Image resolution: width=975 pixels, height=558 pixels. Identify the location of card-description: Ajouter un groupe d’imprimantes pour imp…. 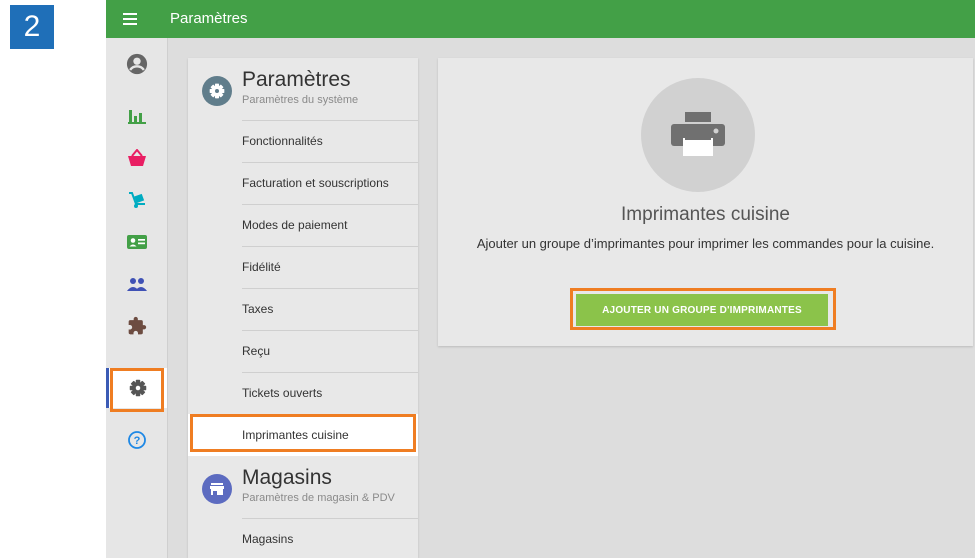
(705, 243).